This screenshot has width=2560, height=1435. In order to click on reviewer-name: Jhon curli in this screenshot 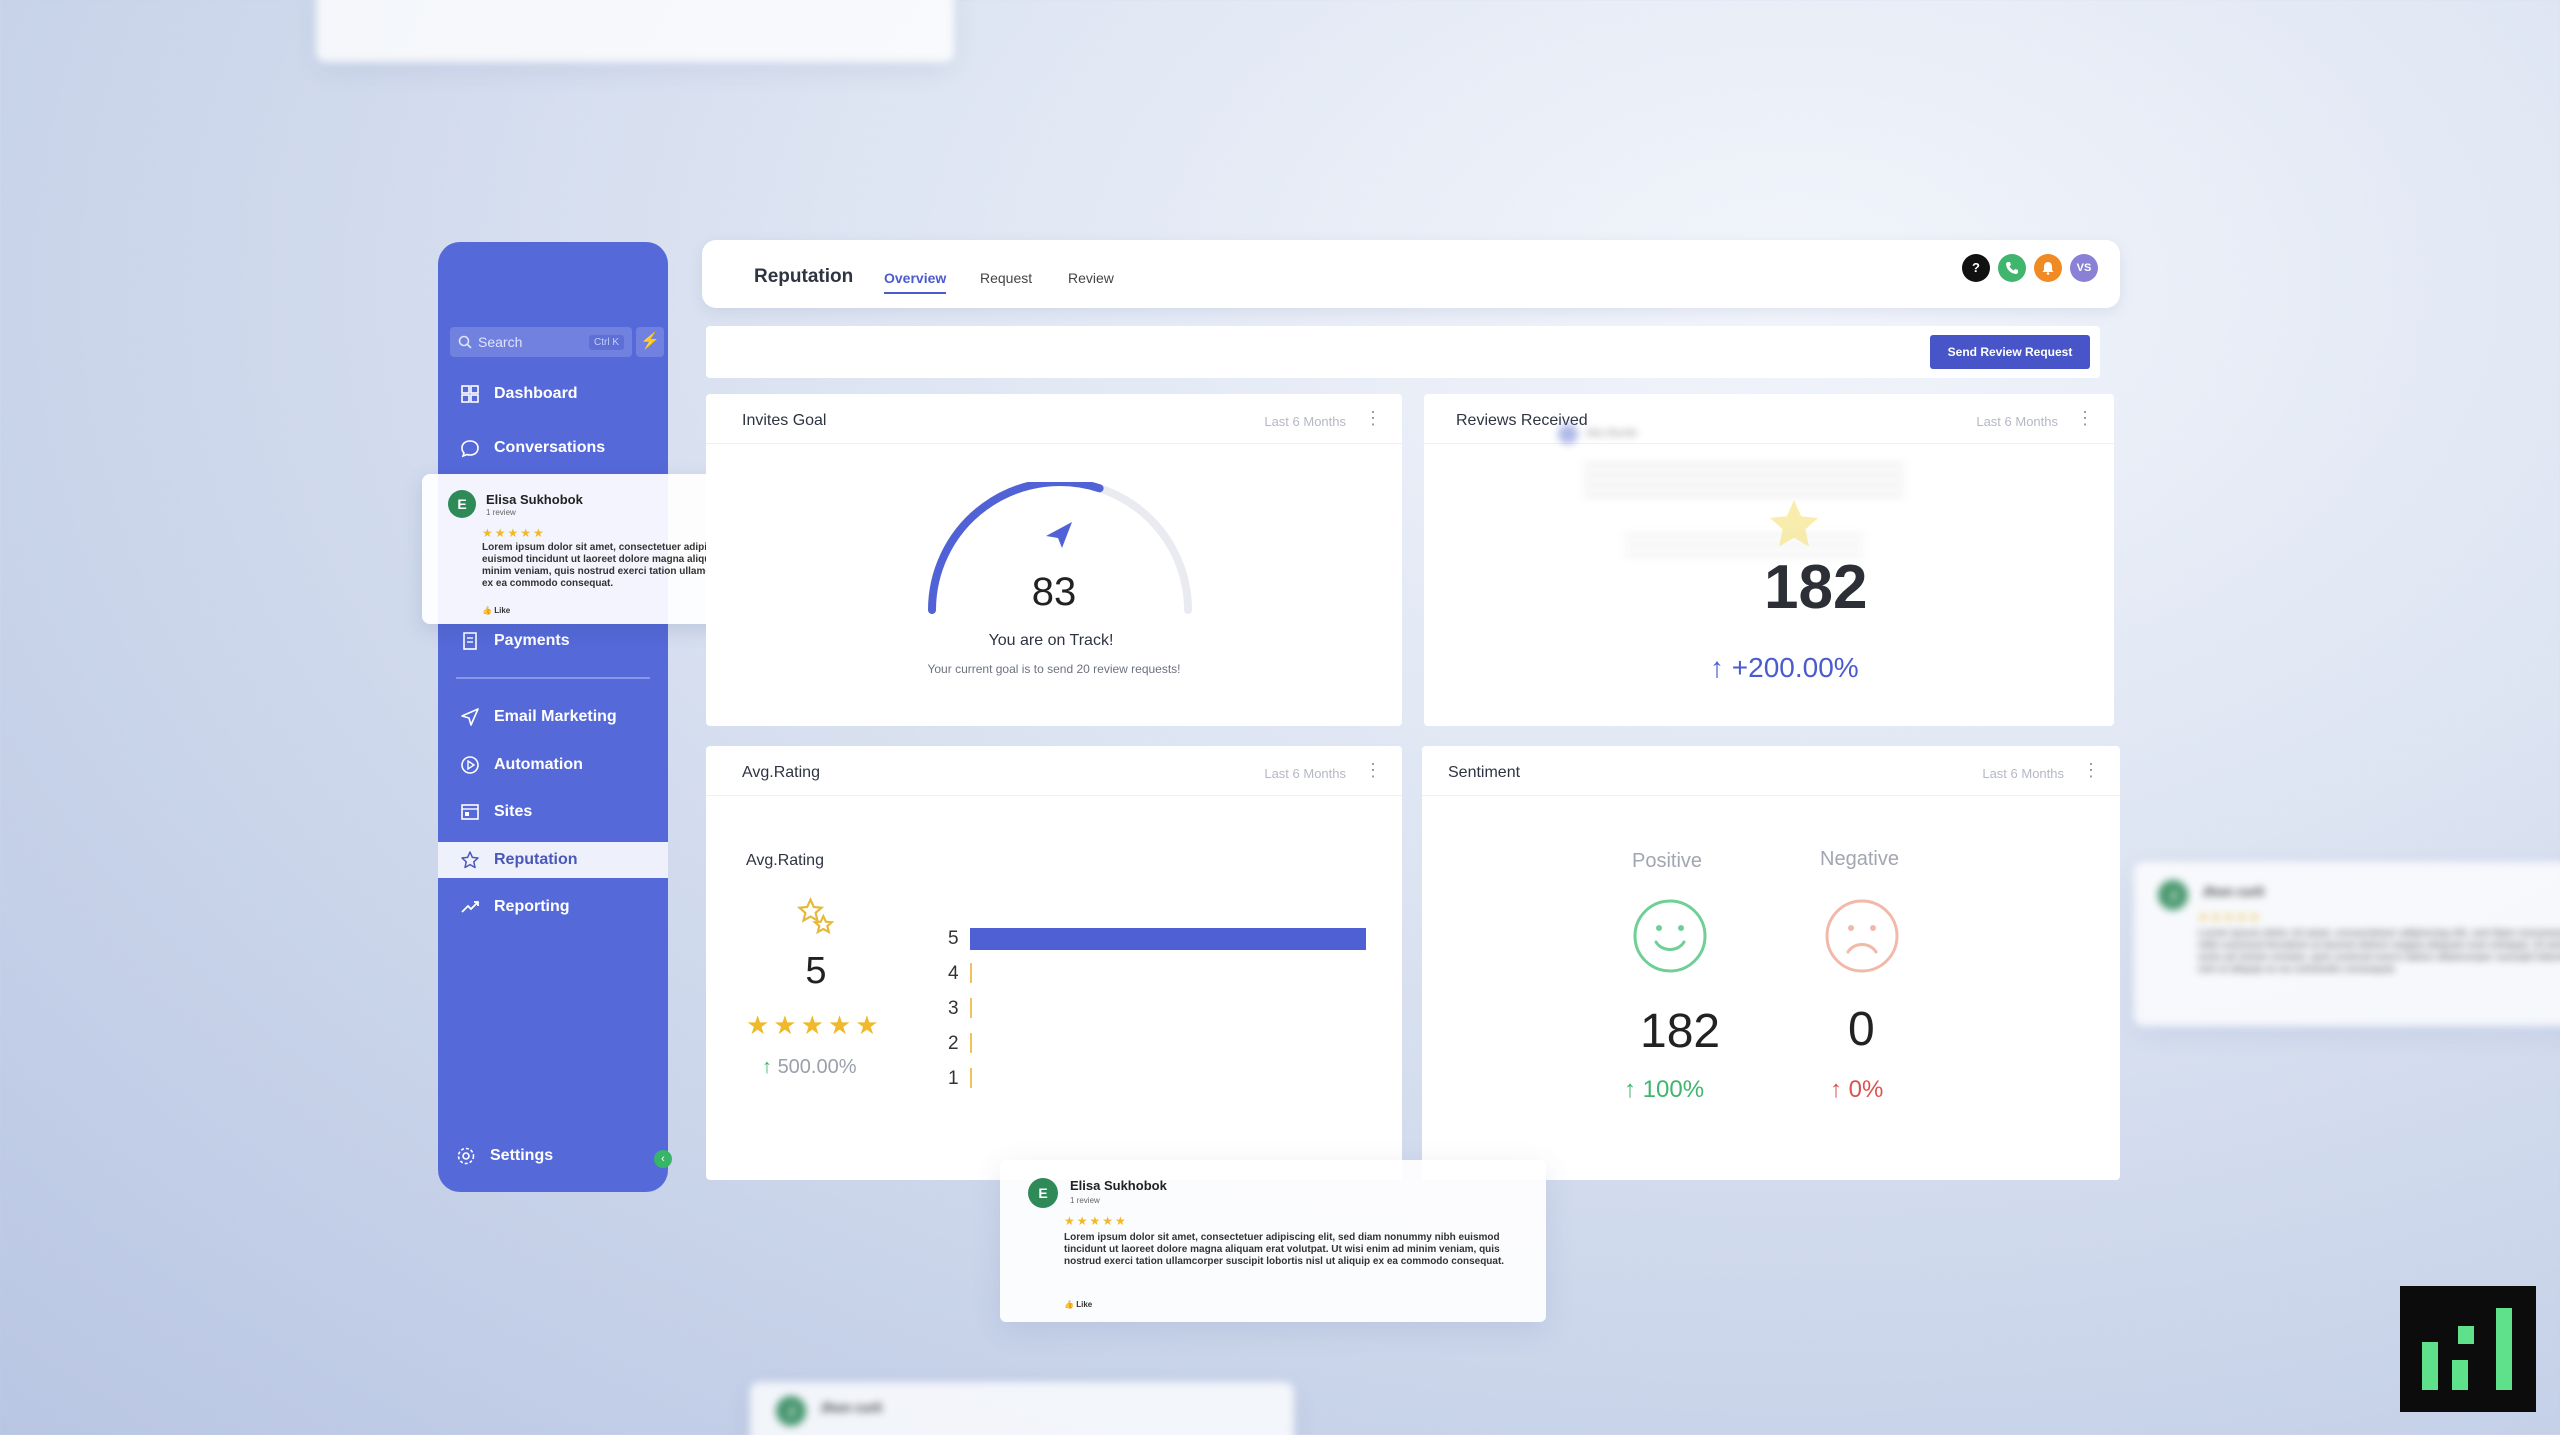, I will do `click(851, 1407)`.